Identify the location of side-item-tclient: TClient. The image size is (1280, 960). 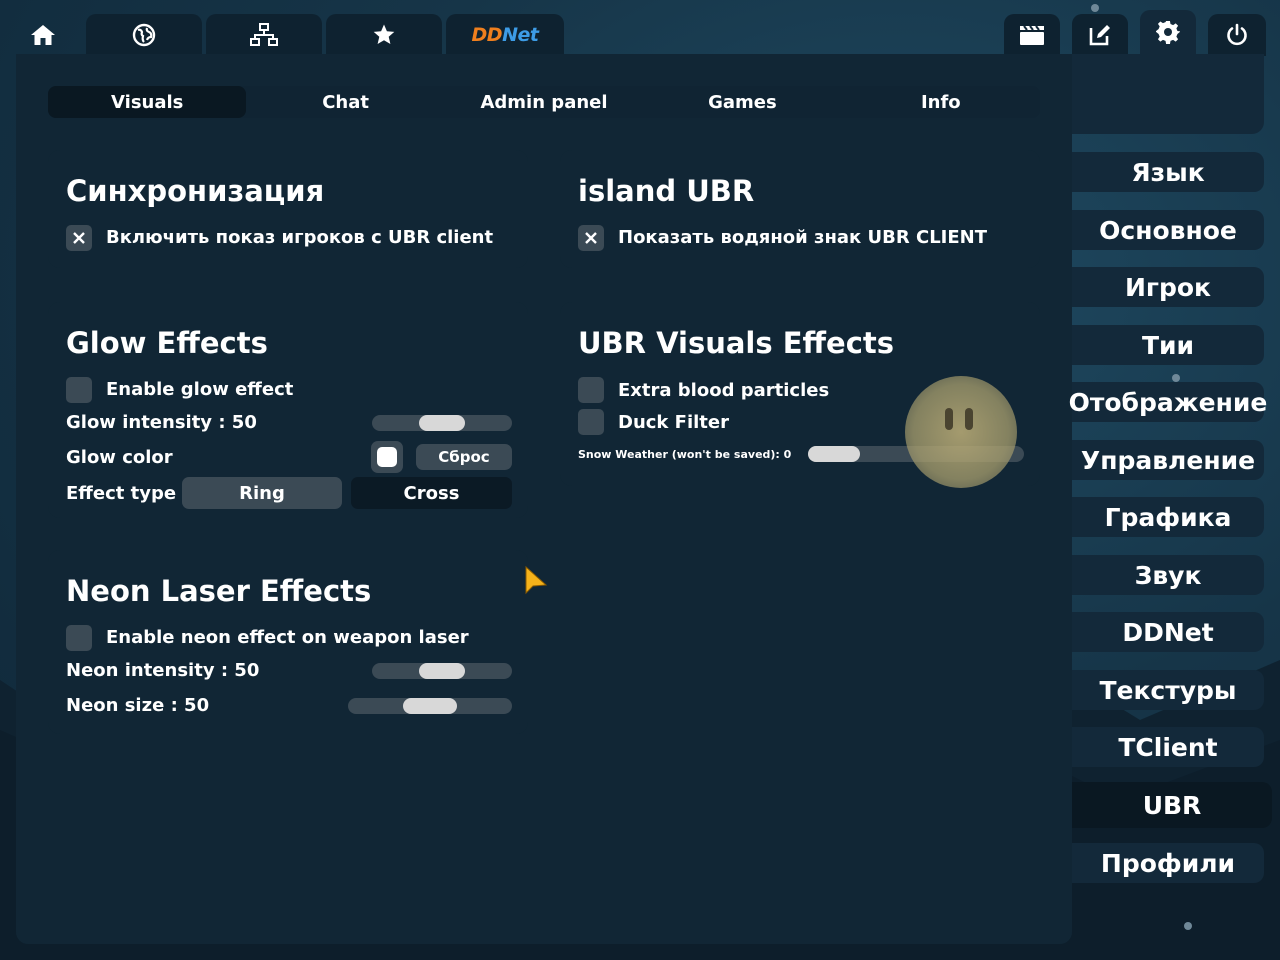
(1168, 747).